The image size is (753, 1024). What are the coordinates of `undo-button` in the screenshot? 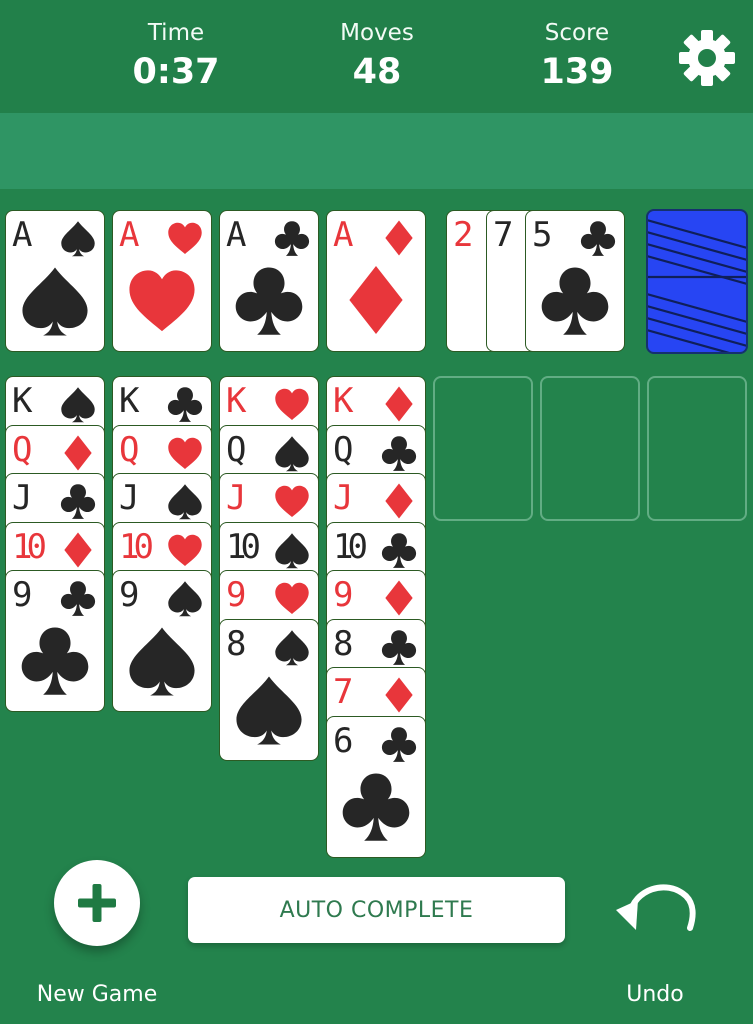 It's located at (654, 907).